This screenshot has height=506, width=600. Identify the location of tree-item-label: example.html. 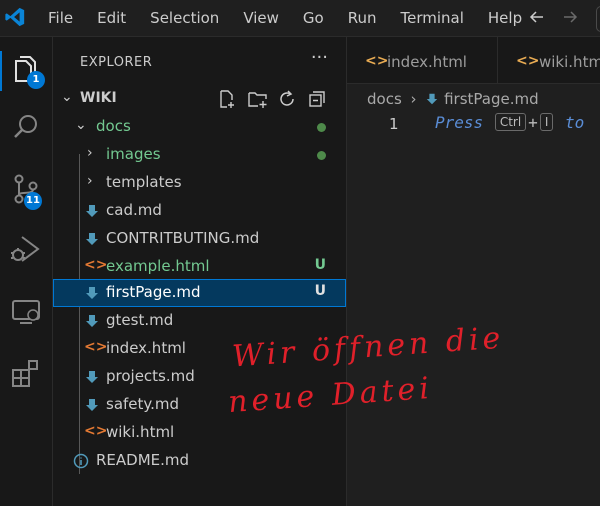
(158, 266).